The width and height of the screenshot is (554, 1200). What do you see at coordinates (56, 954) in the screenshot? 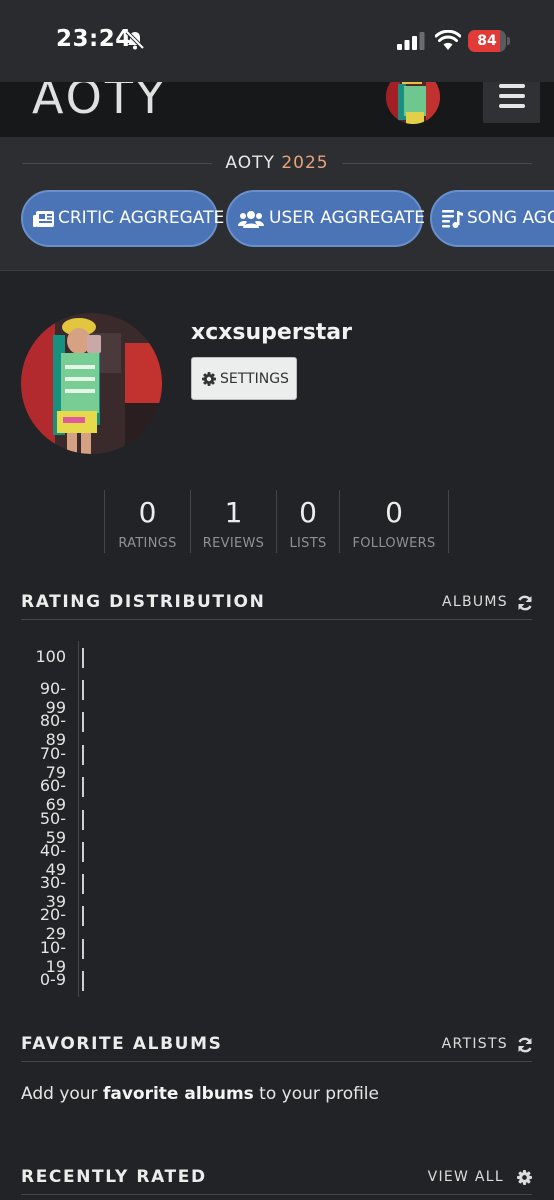
I see `distribution-row: 10-19` at bounding box center [56, 954].